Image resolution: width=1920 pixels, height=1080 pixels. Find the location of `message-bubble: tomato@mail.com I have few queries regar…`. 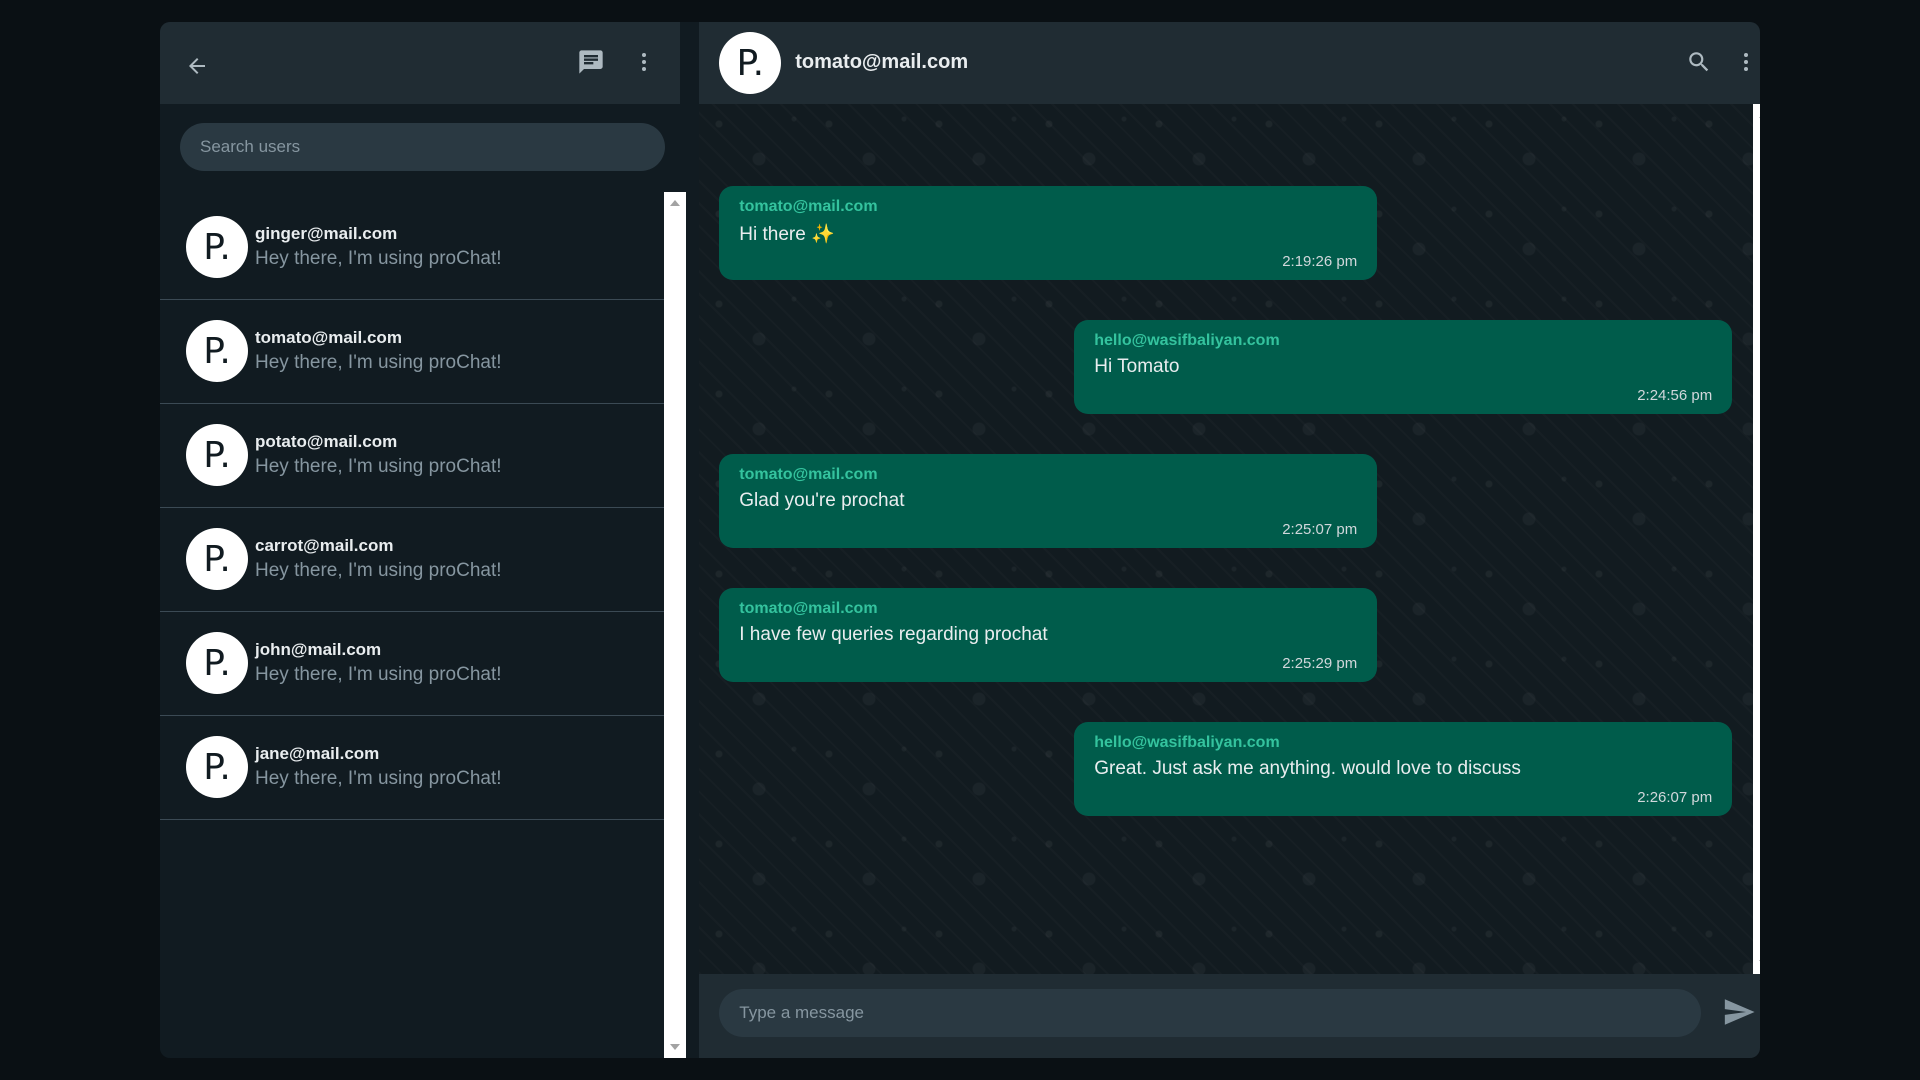

message-bubble: tomato@mail.com I have few queries regar… is located at coordinates (1048, 635).